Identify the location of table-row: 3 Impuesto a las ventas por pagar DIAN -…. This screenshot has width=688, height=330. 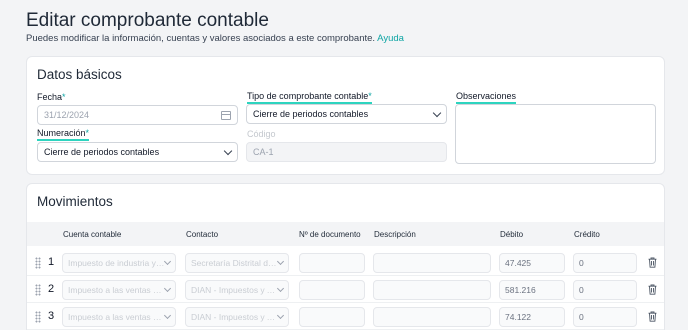
(345, 317).